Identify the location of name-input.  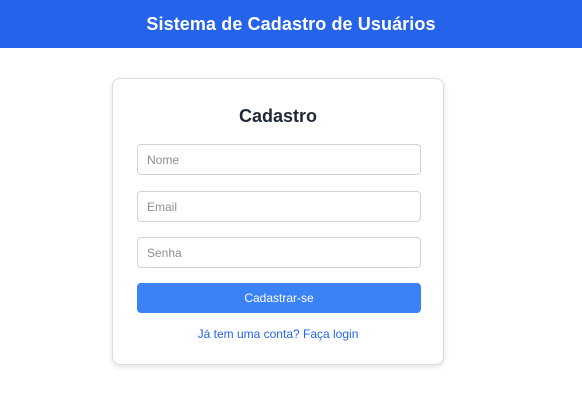
(279, 159).